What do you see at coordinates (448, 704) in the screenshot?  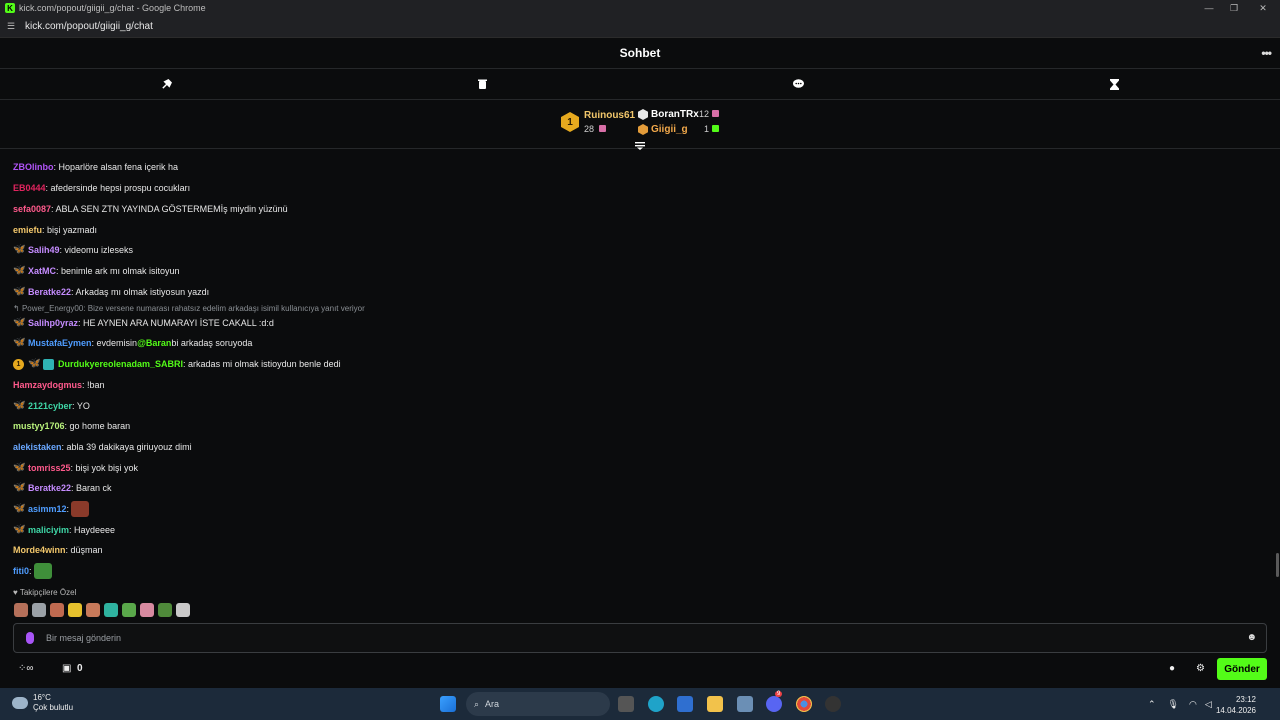 I see `windows-start-icon` at bounding box center [448, 704].